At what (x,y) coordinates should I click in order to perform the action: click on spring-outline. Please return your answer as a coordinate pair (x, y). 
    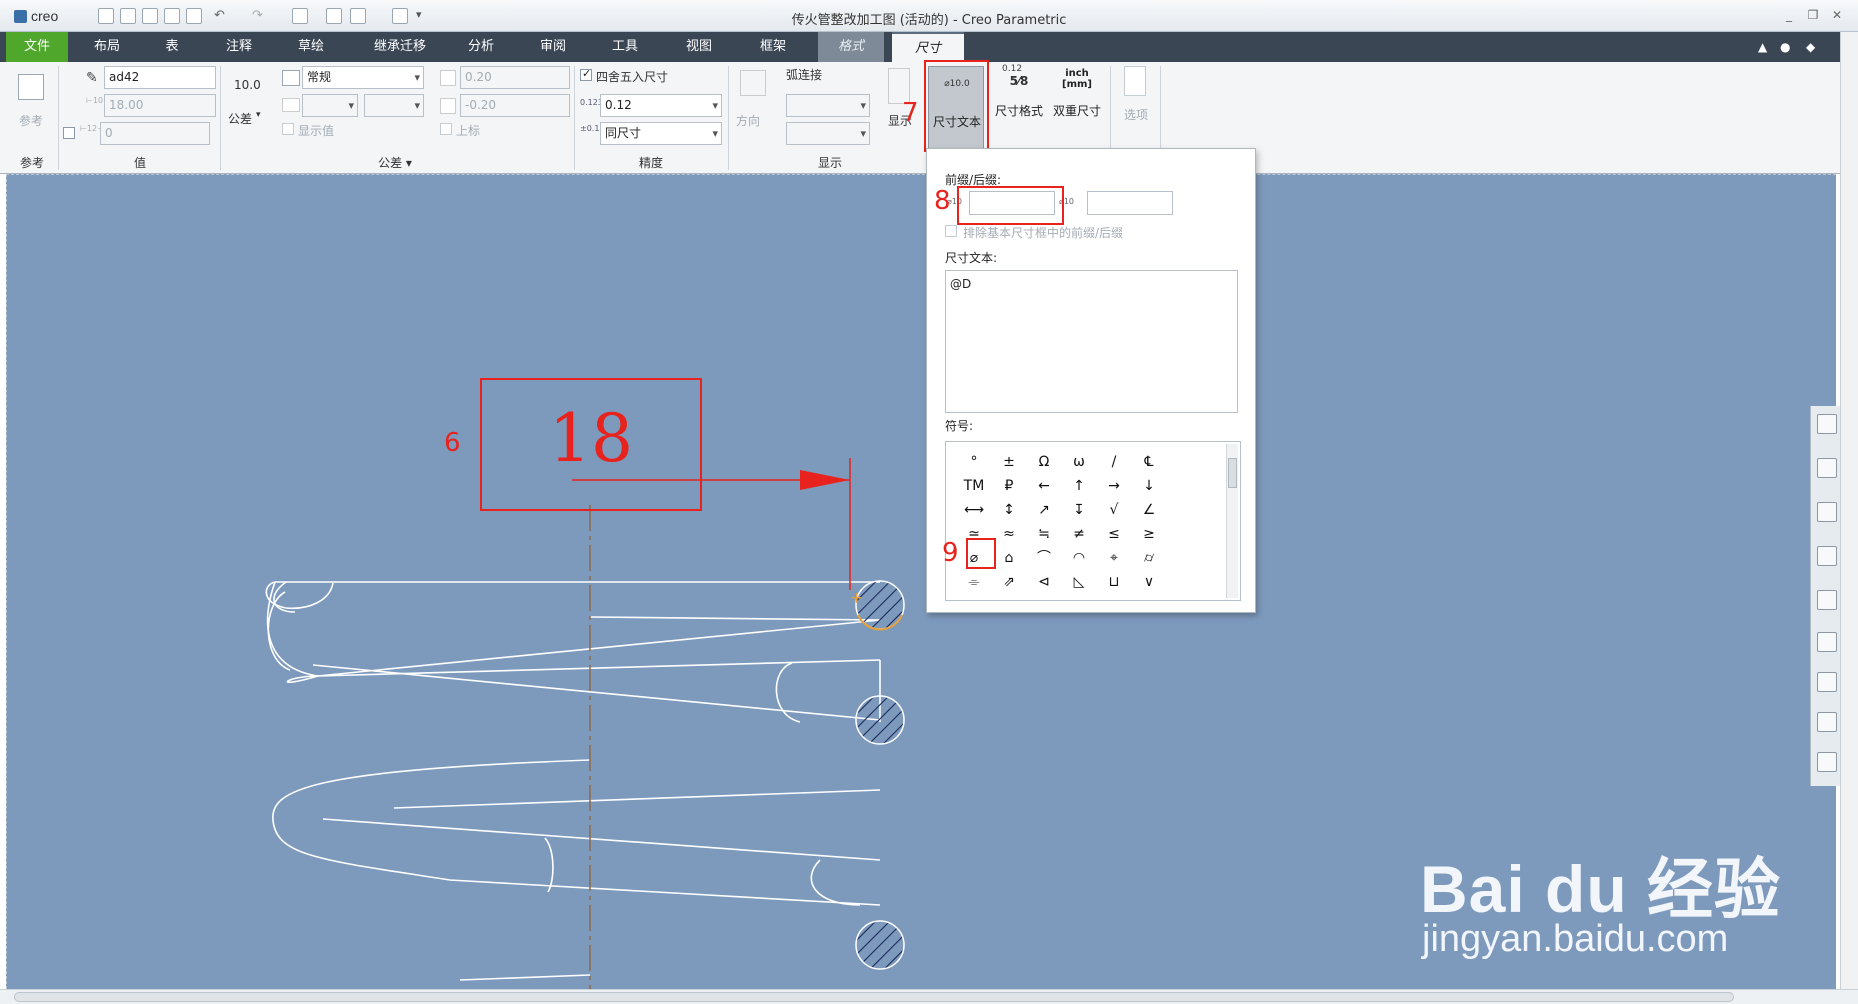
    Looking at the image, I should click on (573, 781).